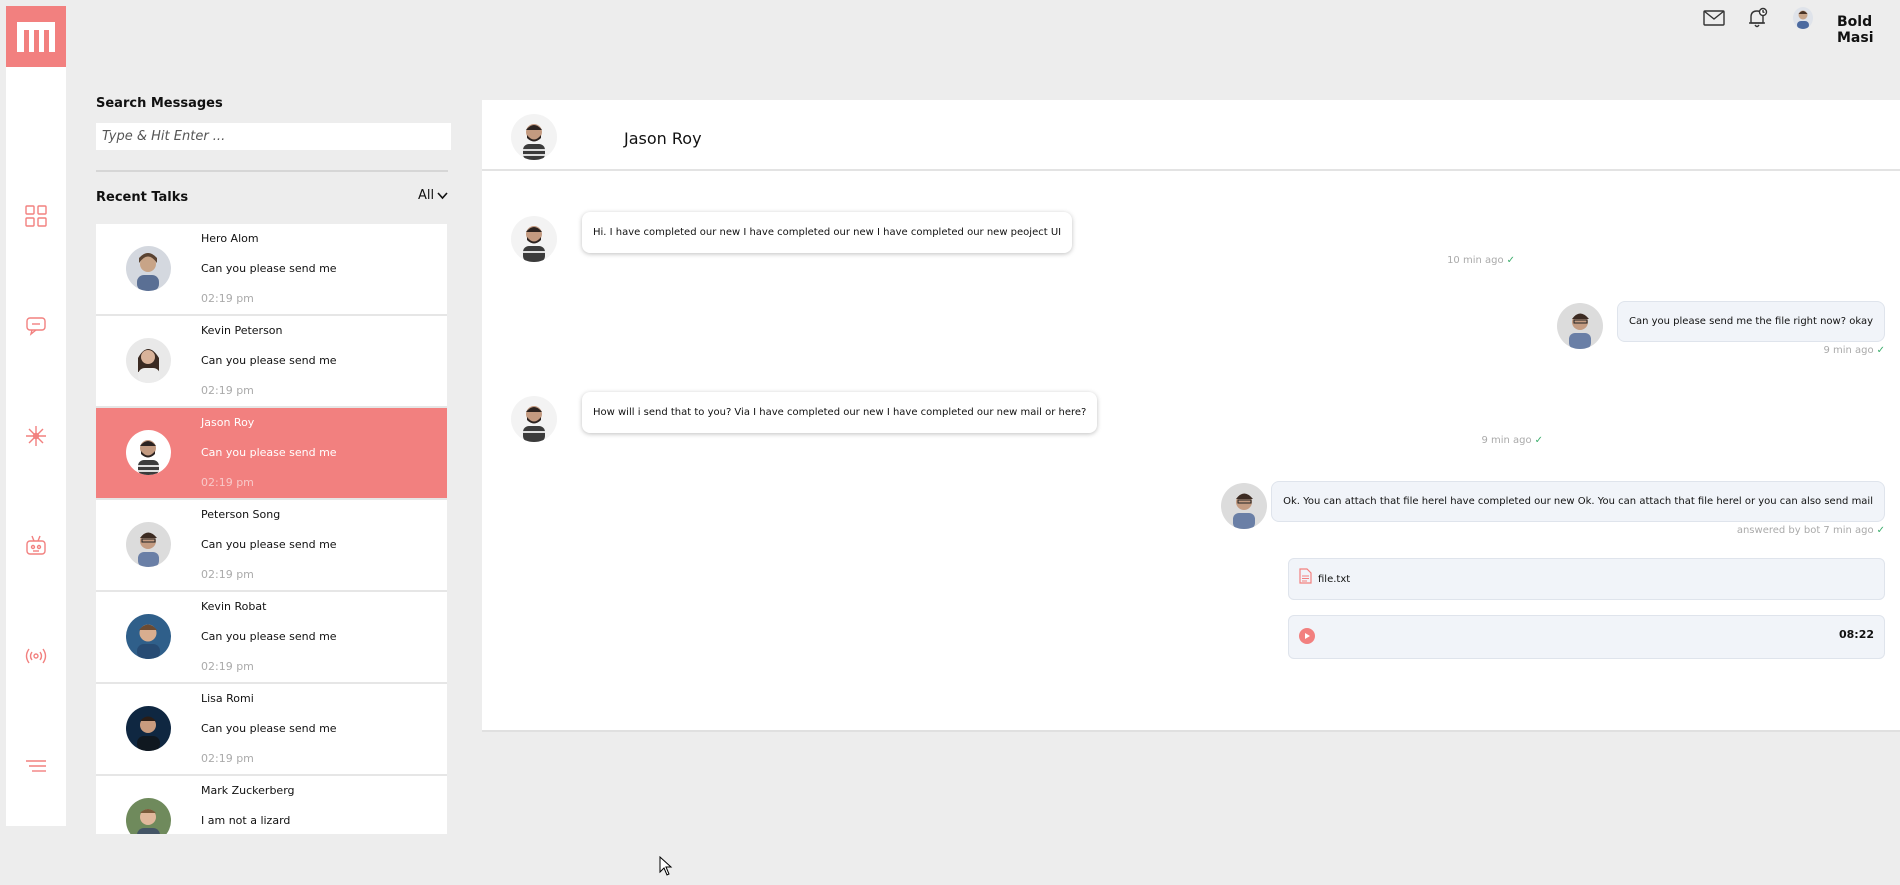  I want to click on search-input, so click(273, 136).